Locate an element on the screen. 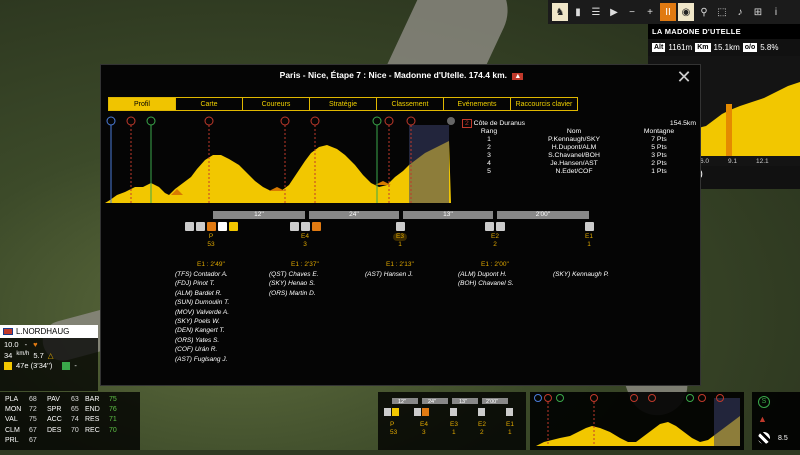 This screenshot has width=800, height=455. stat-value: 76 is located at coordinates (113, 410).